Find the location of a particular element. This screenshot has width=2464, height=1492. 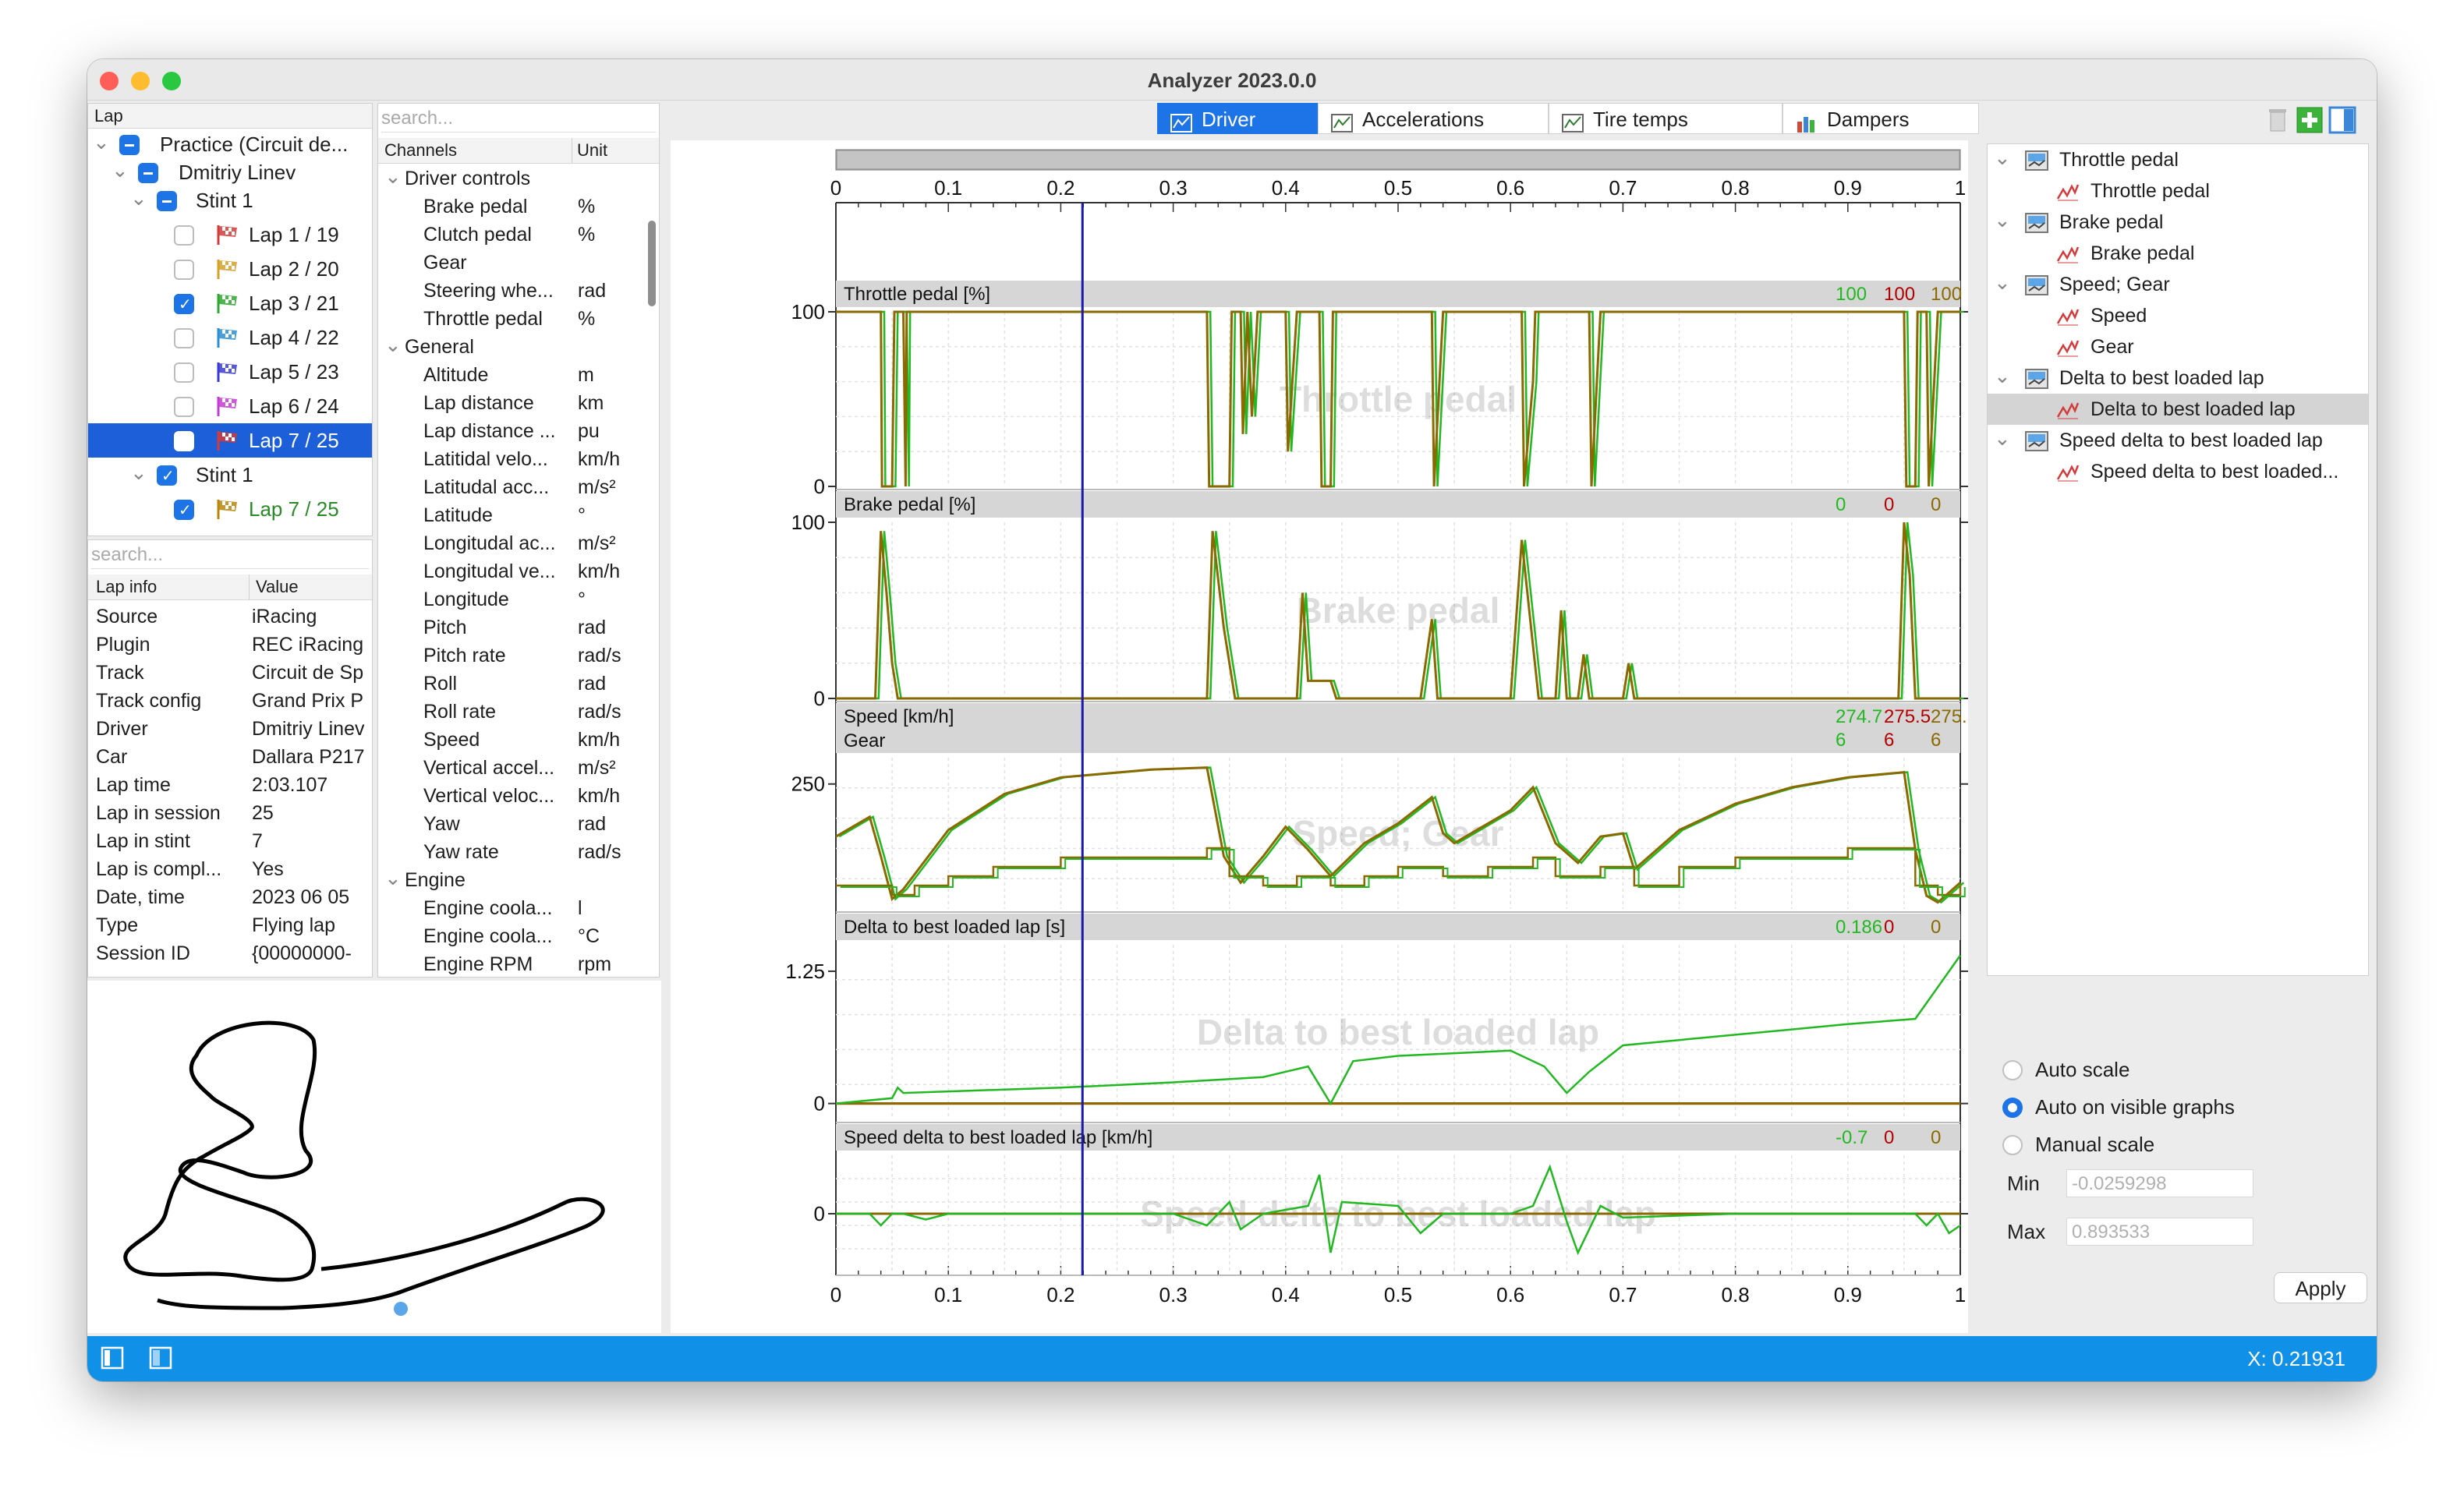

add-graph-icon is located at coordinates (2310, 120).